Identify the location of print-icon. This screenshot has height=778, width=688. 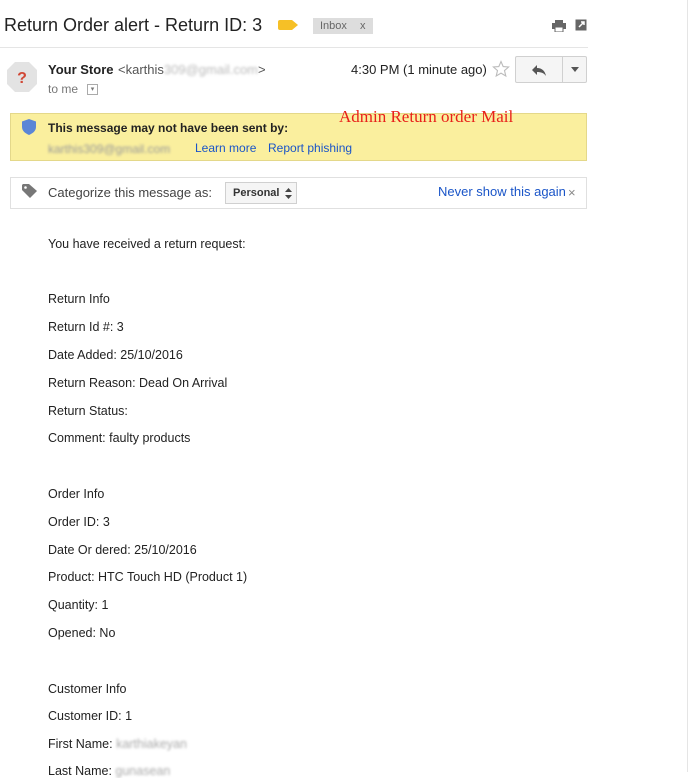
(559, 26).